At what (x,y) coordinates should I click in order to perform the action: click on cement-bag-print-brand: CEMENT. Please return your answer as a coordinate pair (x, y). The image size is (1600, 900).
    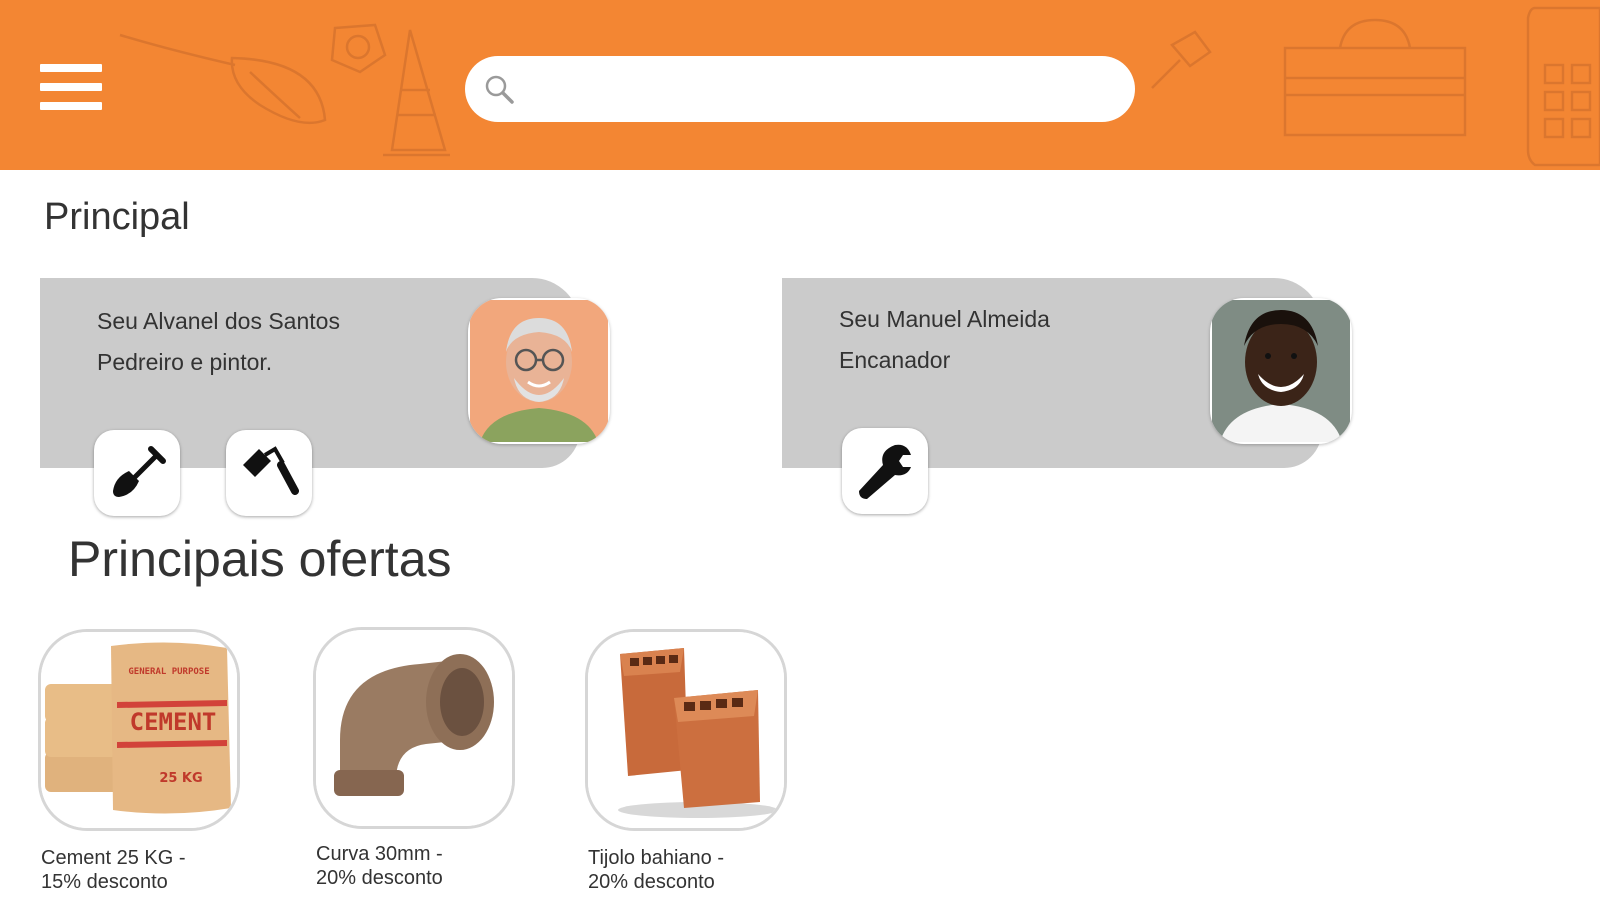
    Looking at the image, I should click on (173, 722).